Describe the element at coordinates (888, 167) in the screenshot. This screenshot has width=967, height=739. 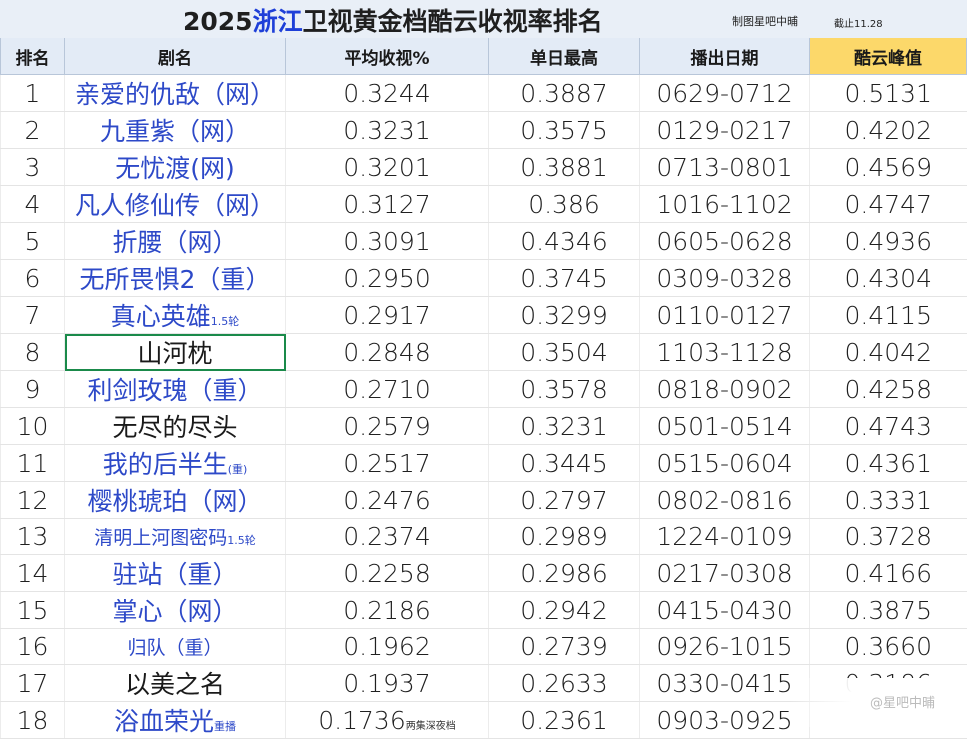
I see `peak-cell: 0.4569` at that location.